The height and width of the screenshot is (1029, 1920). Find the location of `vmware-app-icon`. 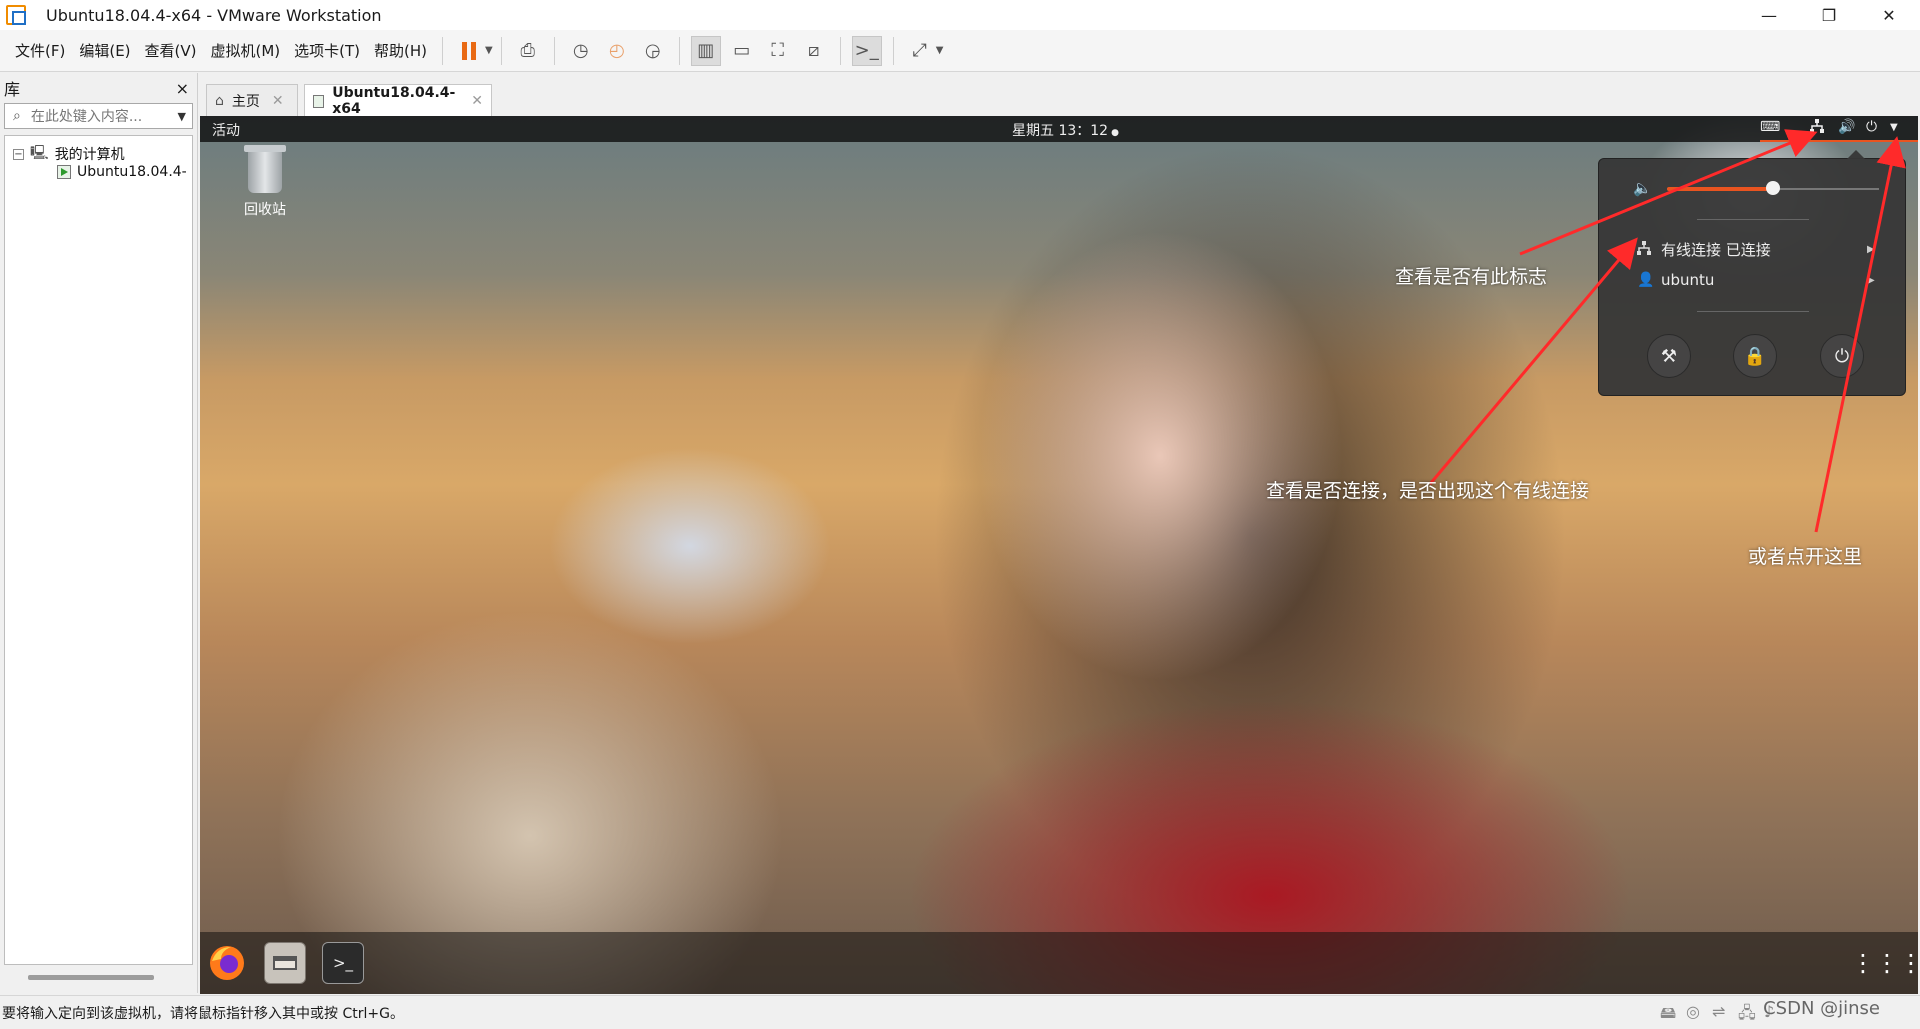

vmware-app-icon is located at coordinates (16, 15).